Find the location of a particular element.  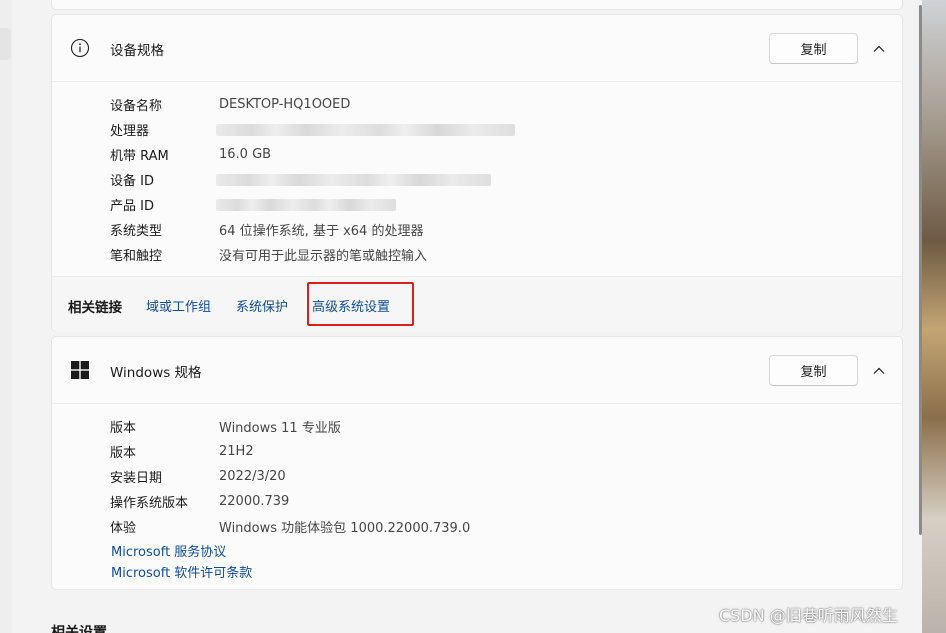

device-spec-header: 设备规格 复制 is located at coordinates (477, 48).